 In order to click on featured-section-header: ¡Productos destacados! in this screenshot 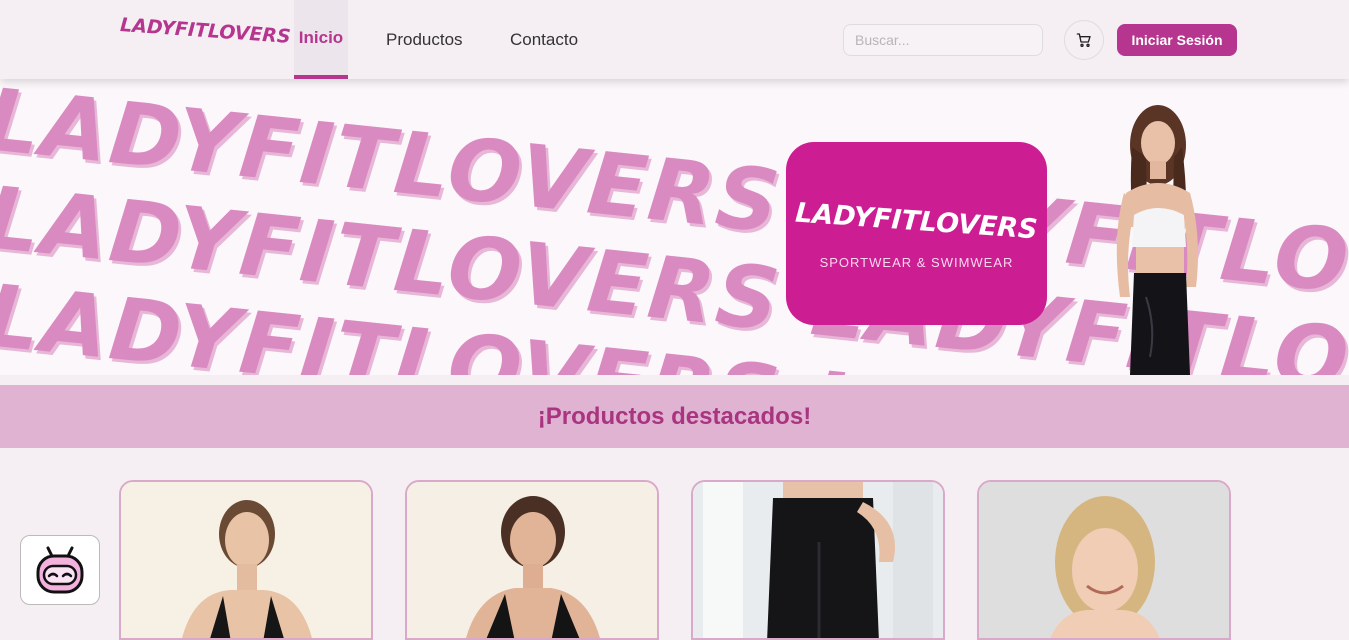, I will do `click(674, 416)`.